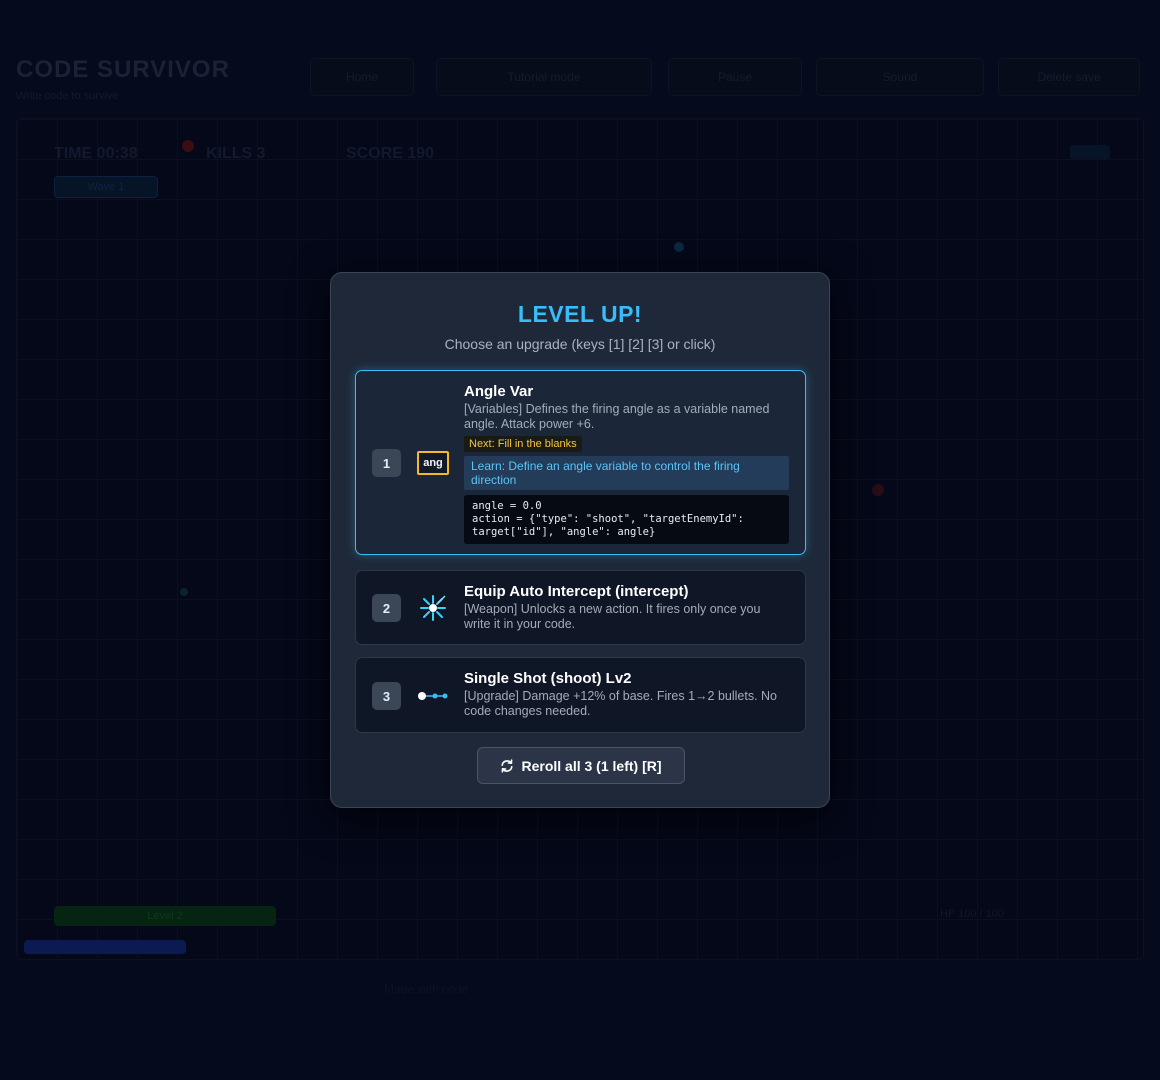 The width and height of the screenshot is (1160, 1080). Describe the element at coordinates (1090, 152) in the screenshot. I see `hud-corner-indicator` at that location.